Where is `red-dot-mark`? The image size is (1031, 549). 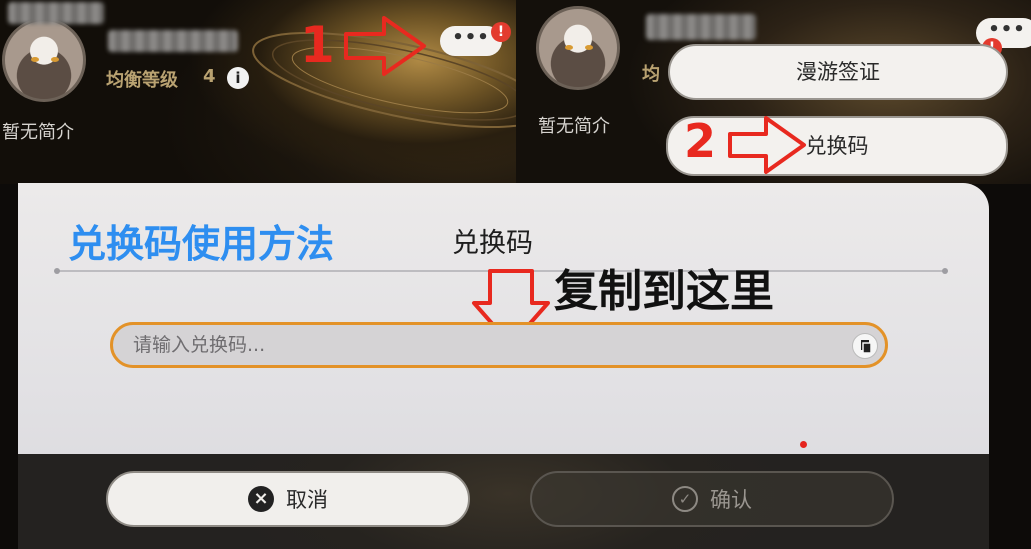 red-dot-mark is located at coordinates (803, 444).